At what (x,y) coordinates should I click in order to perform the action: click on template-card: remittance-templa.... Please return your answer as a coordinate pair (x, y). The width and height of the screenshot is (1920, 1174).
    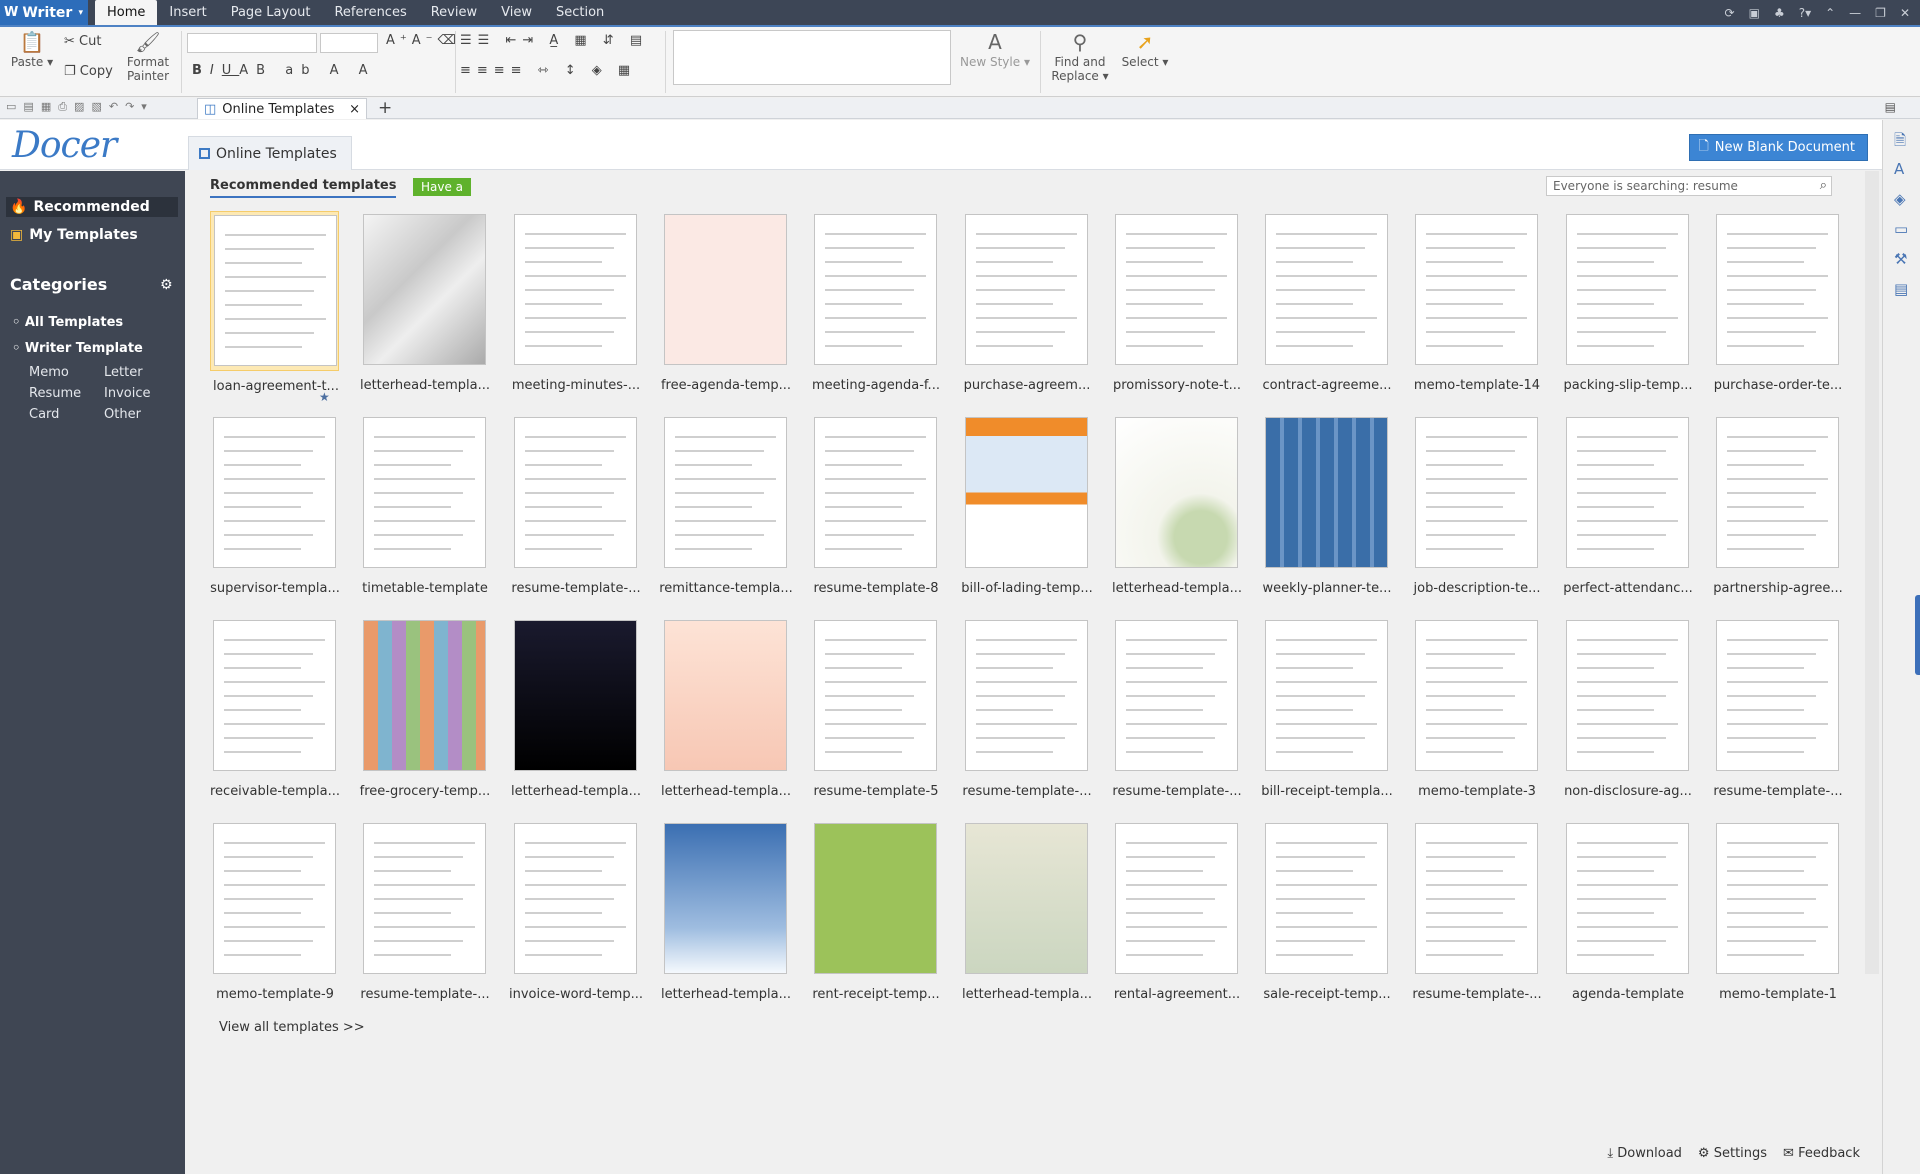
    Looking at the image, I should click on (726, 505).